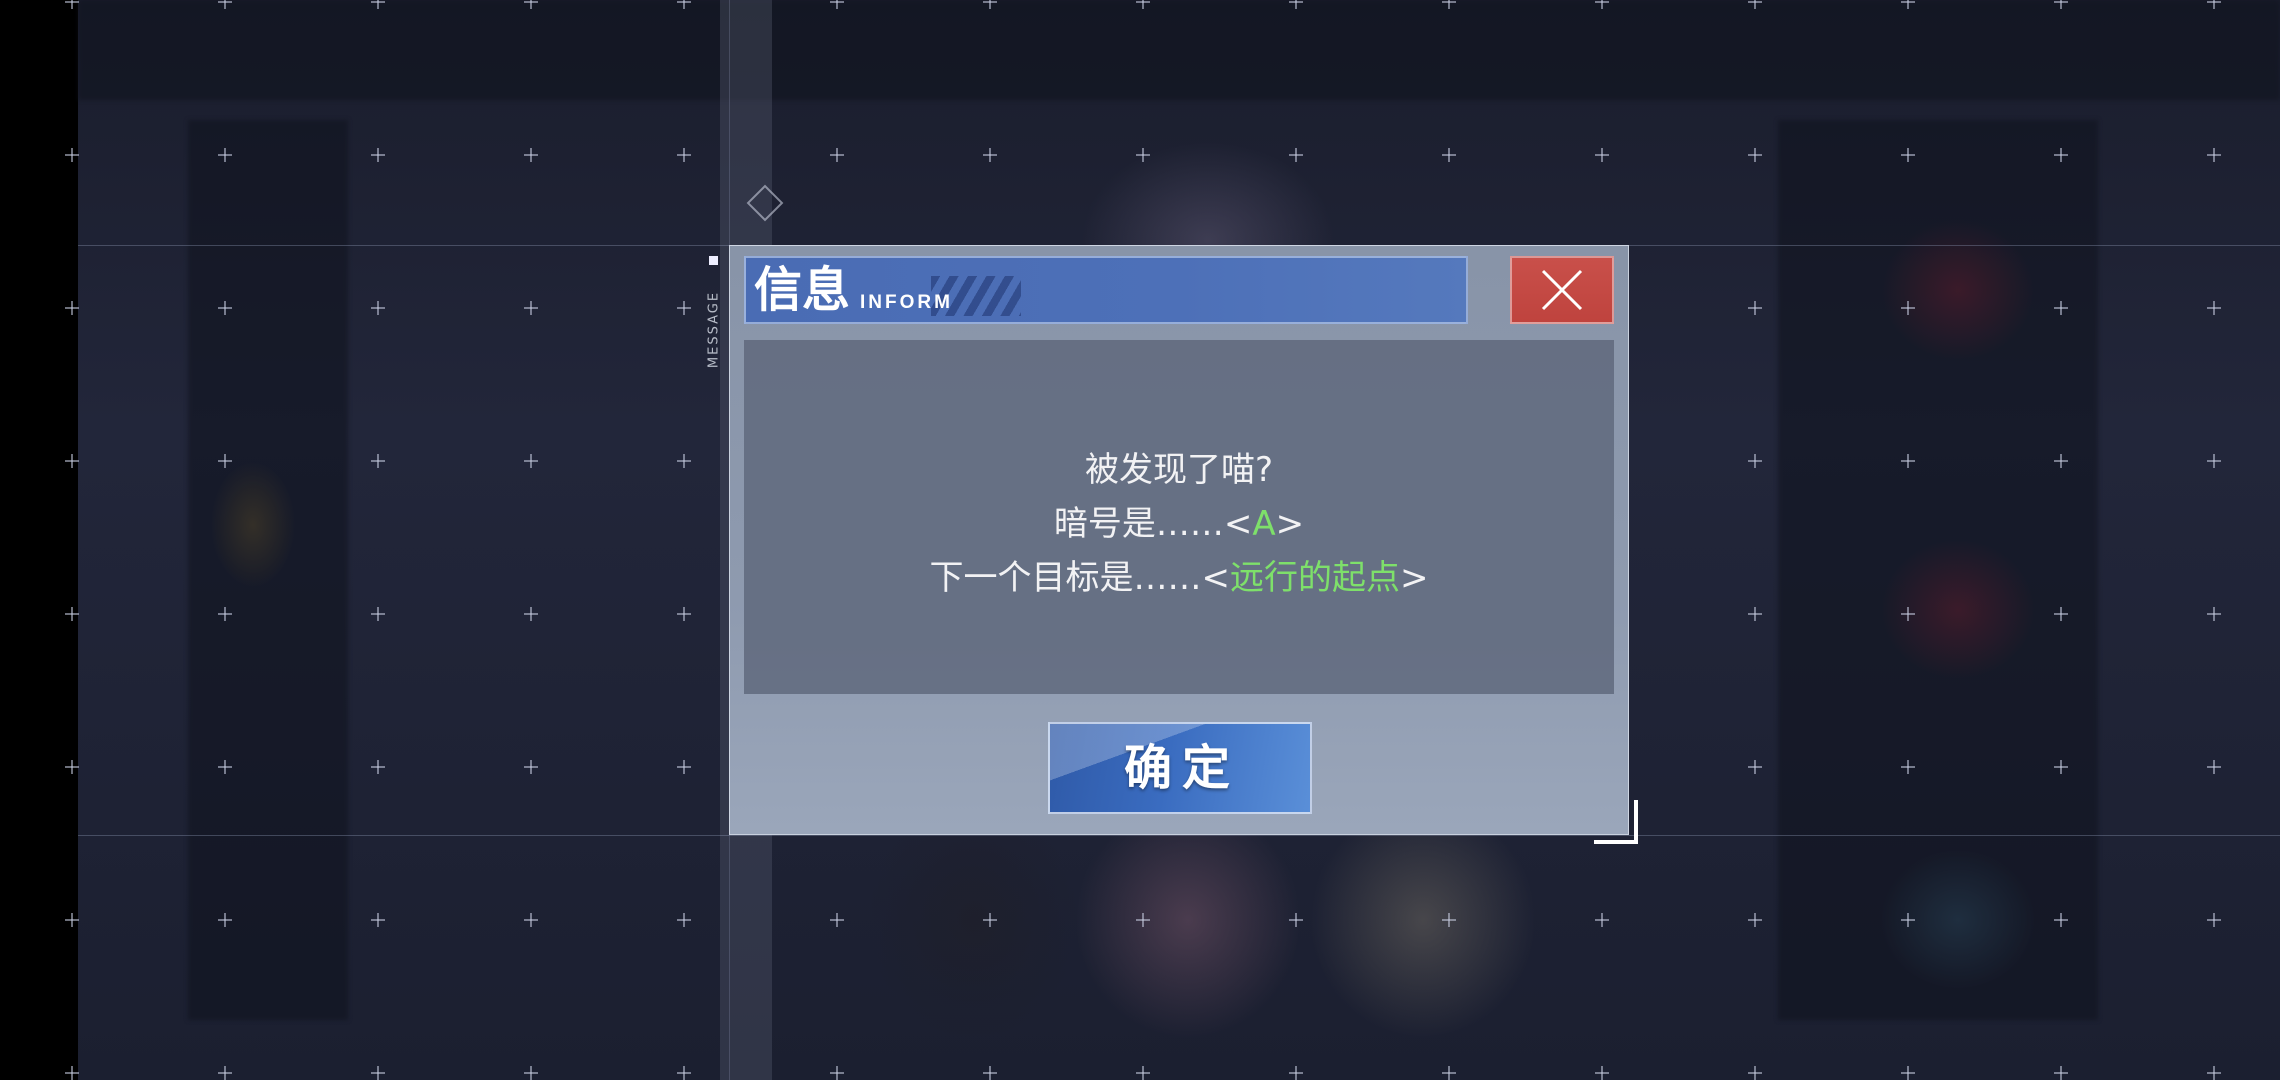 This screenshot has height=1080, width=2280. I want to click on close-x-icon, so click(1562, 290).